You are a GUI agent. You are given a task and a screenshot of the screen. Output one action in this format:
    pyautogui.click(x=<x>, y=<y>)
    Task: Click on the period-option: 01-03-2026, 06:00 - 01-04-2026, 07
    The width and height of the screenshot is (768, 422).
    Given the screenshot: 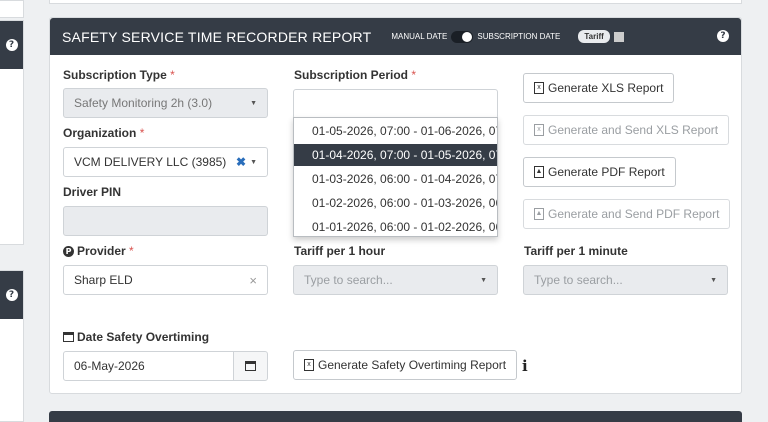 What is the action you would take?
    pyautogui.click(x=395, y=179)
    